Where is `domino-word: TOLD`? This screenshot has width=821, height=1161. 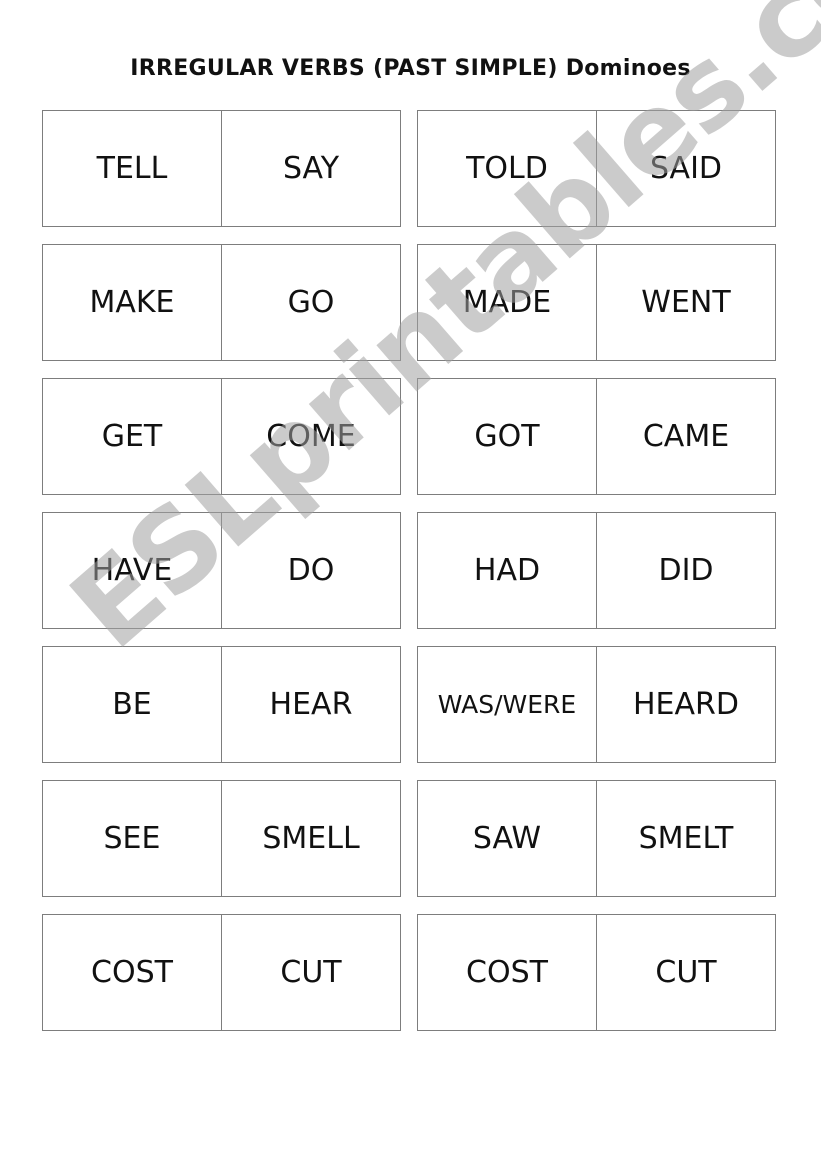 domino-word: TOLD is located at coordinates (507, 168).